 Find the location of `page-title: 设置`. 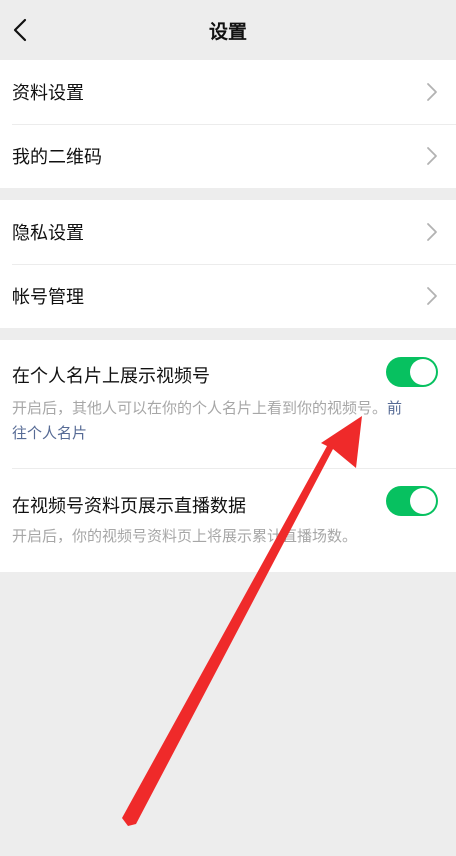

page-title: 设置 is located at coordinates (227, 32).